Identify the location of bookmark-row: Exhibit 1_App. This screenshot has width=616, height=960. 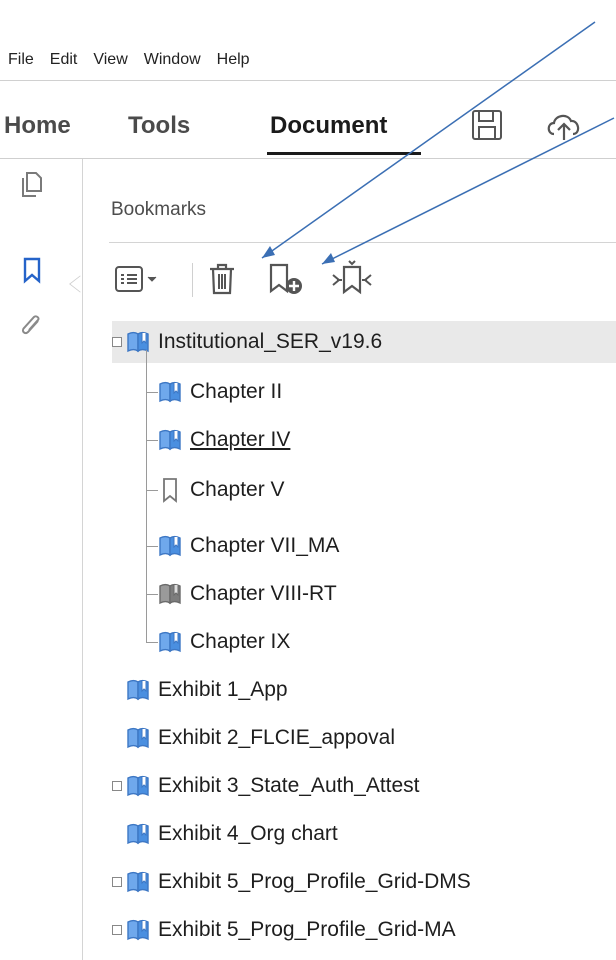
(206, 690).